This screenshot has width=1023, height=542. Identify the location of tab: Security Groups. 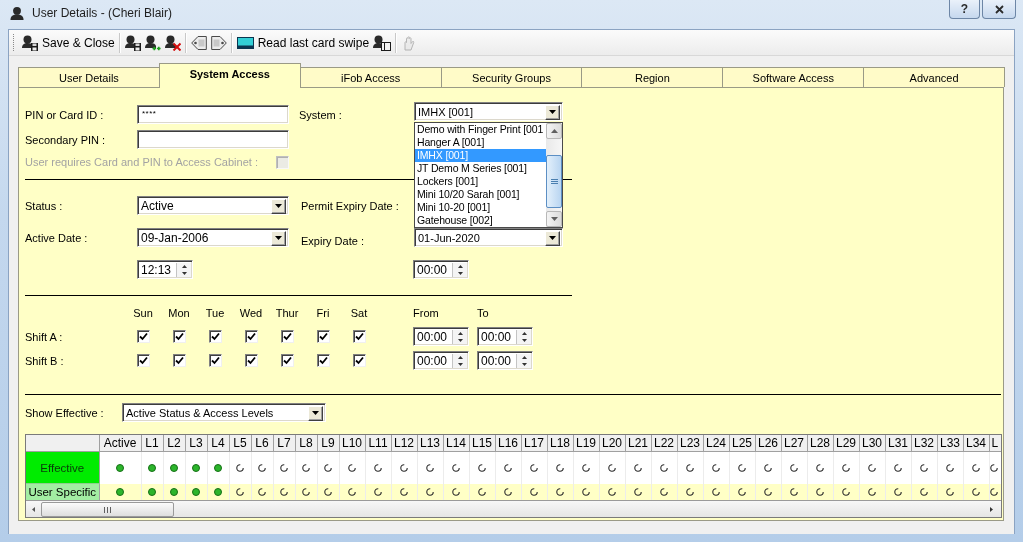
(511, 77).